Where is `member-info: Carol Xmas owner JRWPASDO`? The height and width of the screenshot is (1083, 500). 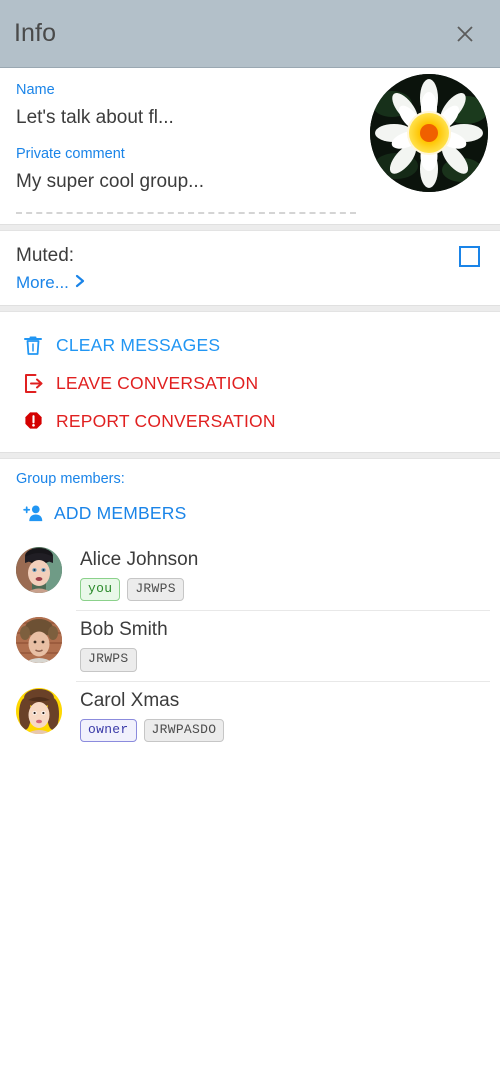 member-info: Carol Xmas owner JRWPASDO is located at coordinates (152, 715).